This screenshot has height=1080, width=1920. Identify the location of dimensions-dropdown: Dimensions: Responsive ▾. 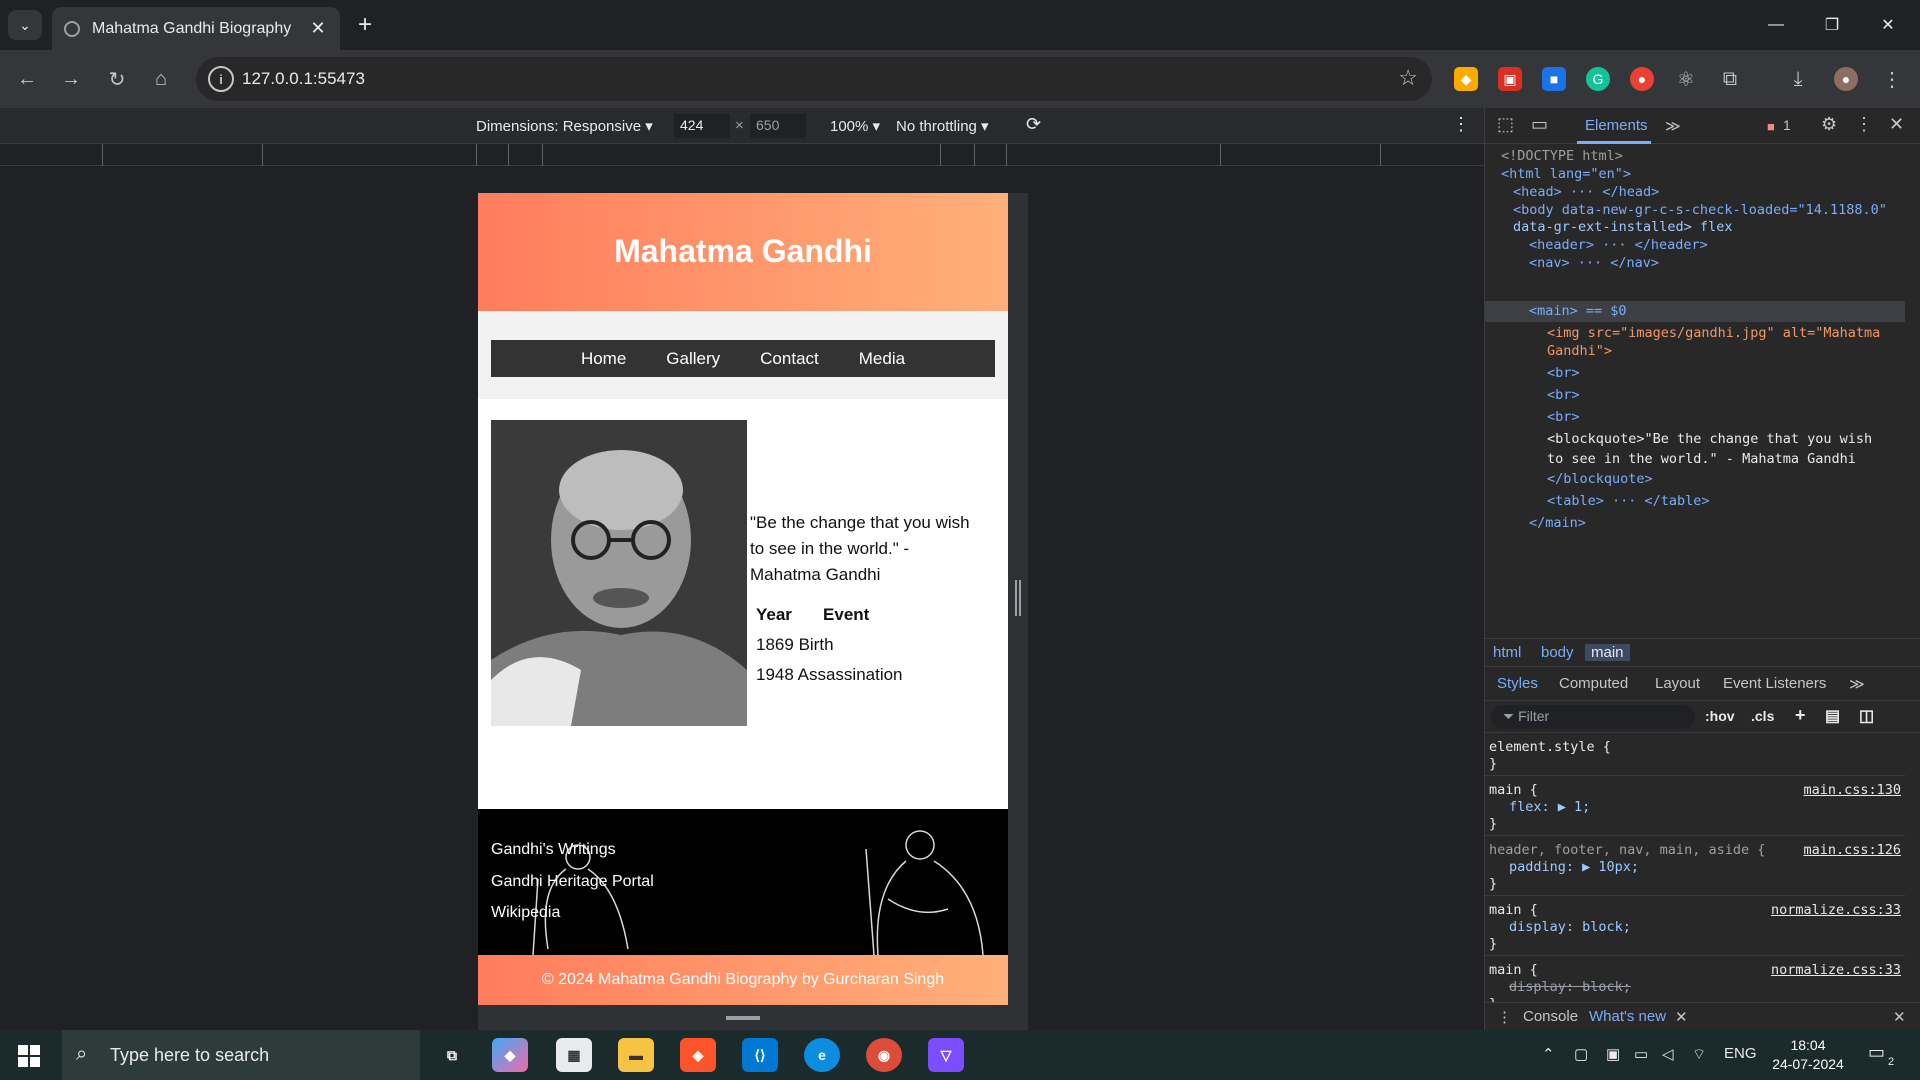
(564, 126).